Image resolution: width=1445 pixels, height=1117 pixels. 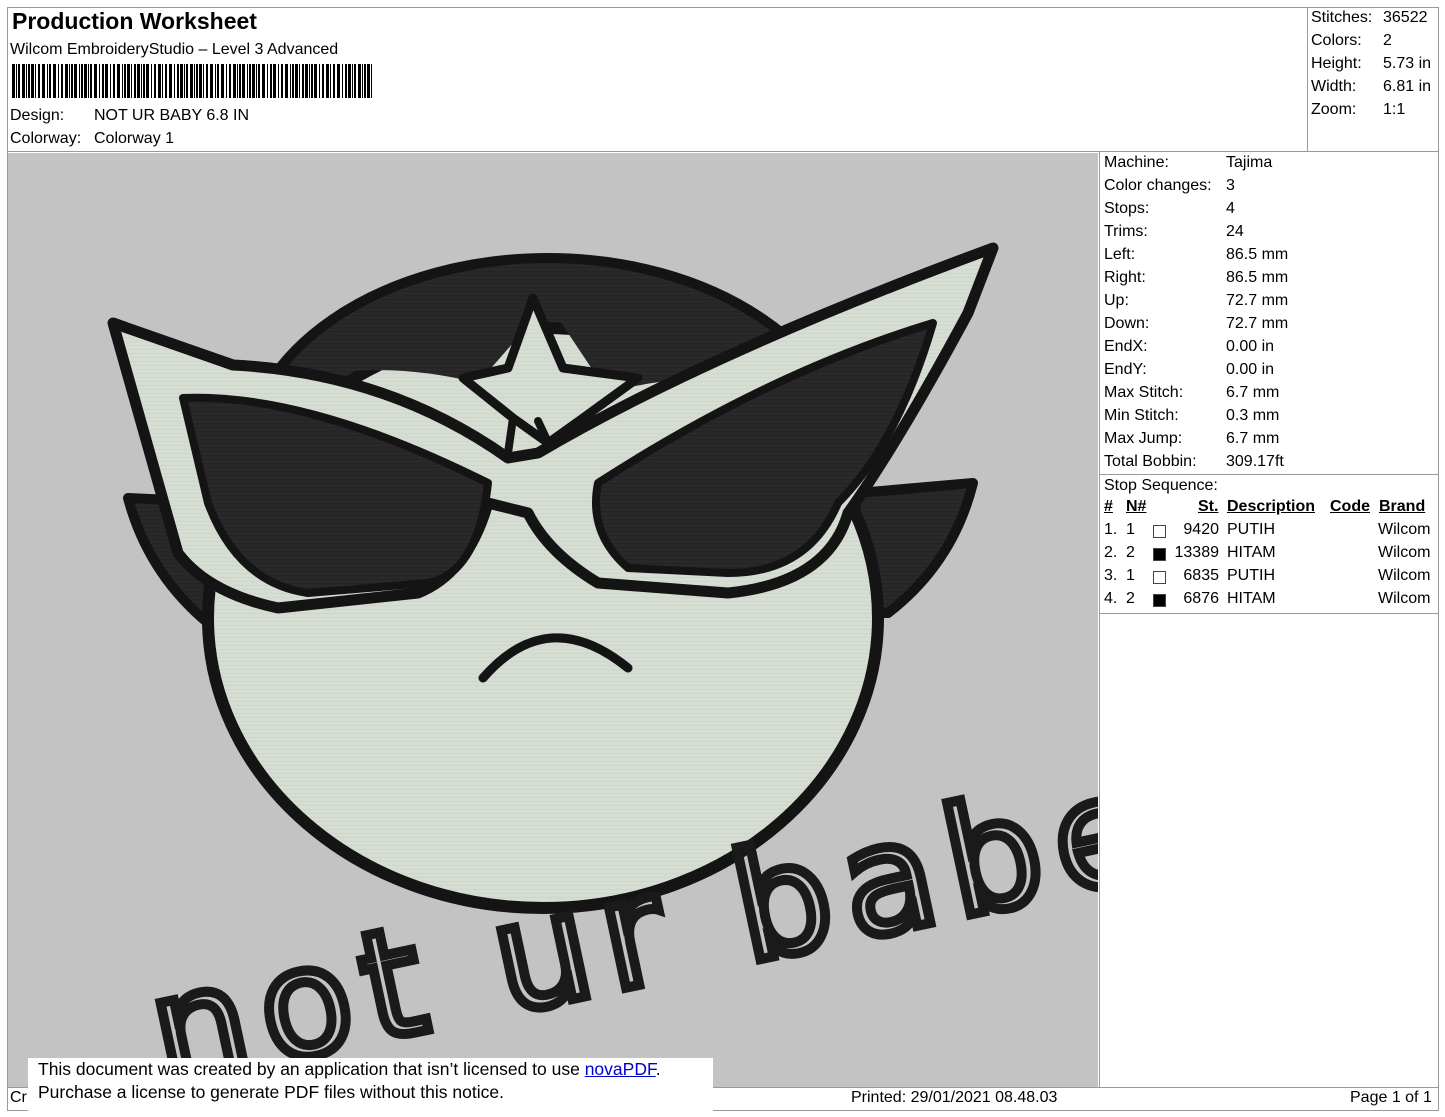 What do you see at coordinates (1150, 461) in the screenshot?
I see `machine-info-label: Total Bobbin:` at bounding box center [1150, 461].